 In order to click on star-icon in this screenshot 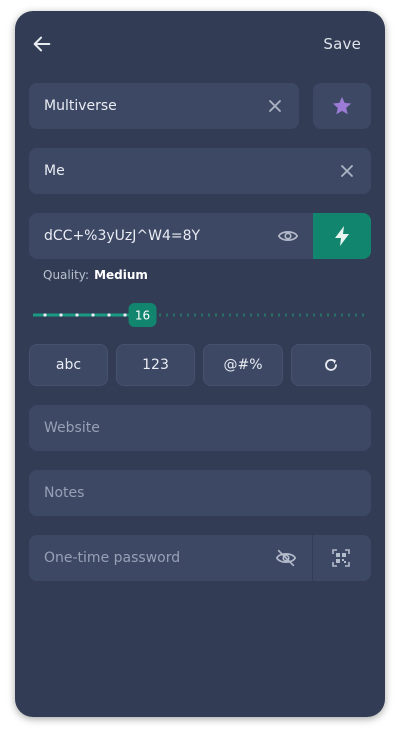, I will do `click(342, 105)`.